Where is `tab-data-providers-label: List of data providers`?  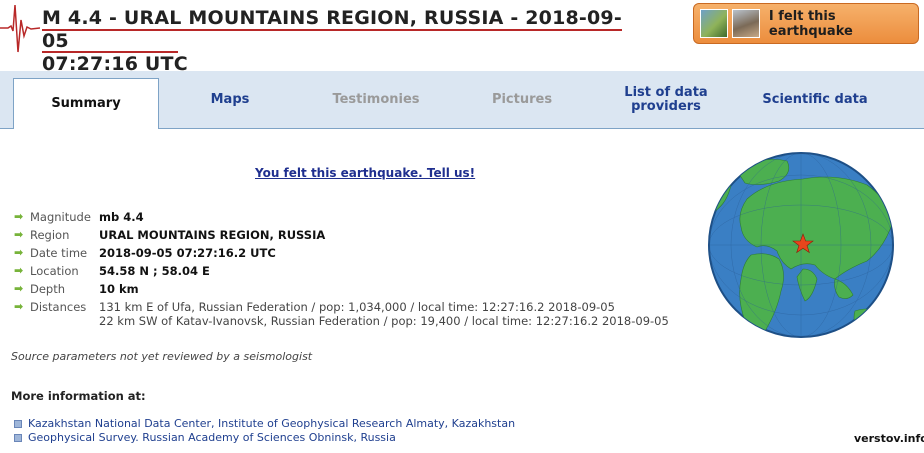
tab-data-providers-label: List of data providers is located at coordinates (666, 99).